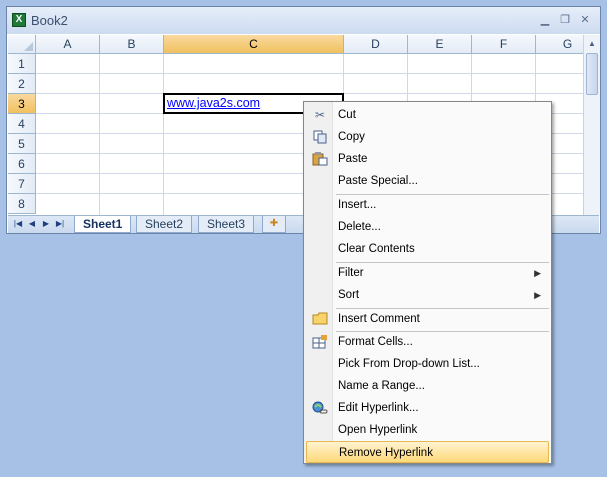  Describe the element at coordinates (22, 124) in the screenshot. I see `row-header-4: 4` at that location.